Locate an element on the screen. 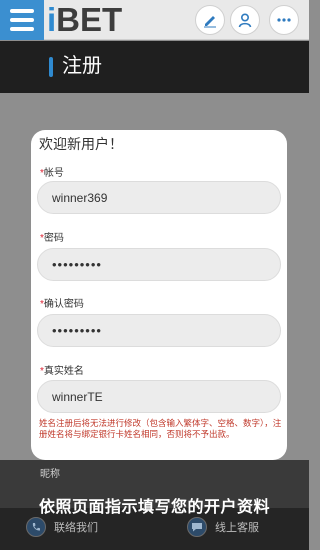  account-label: *帐号 is located at coordinates (52, 173).